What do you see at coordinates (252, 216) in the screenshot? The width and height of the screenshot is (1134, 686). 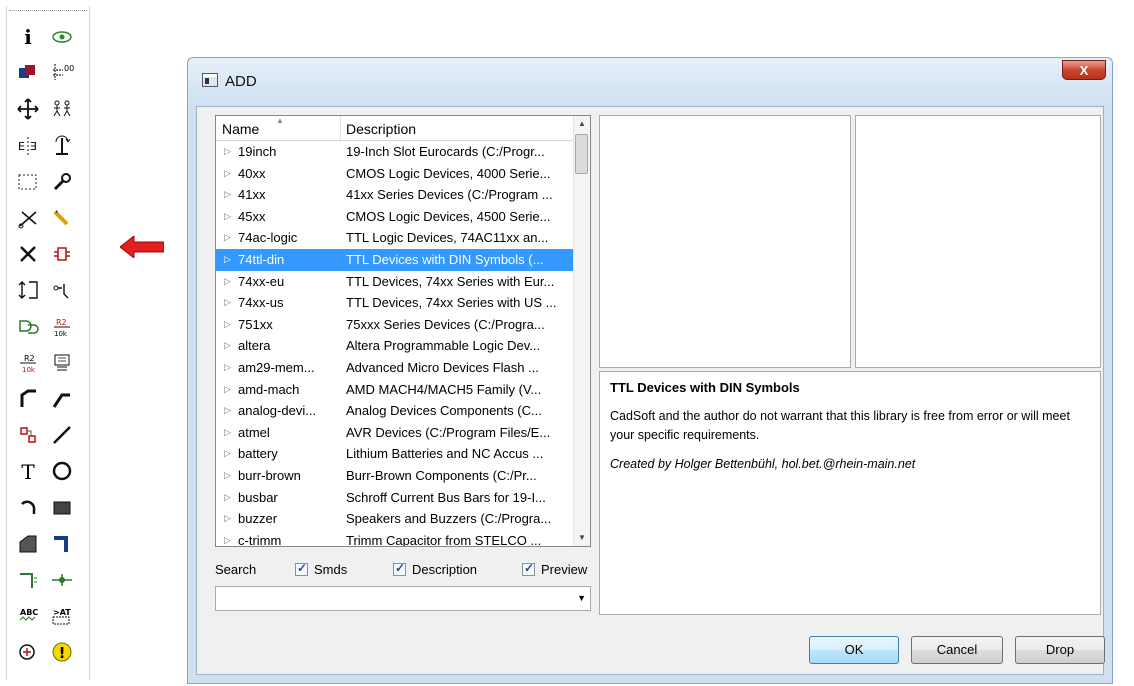 I see `library-name: 45xx` at bounding box center [252, 216].